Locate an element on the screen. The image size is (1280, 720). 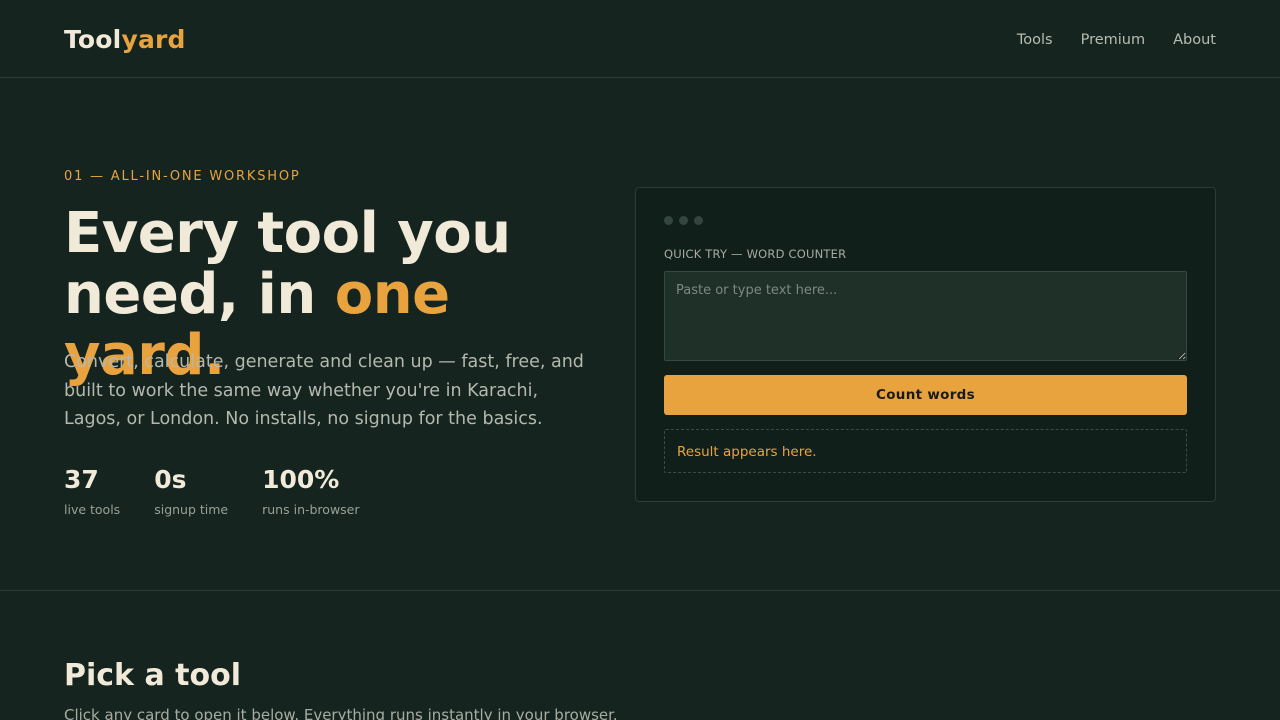
nav-link-premium: Premium is located at coordinates (1113, 40).